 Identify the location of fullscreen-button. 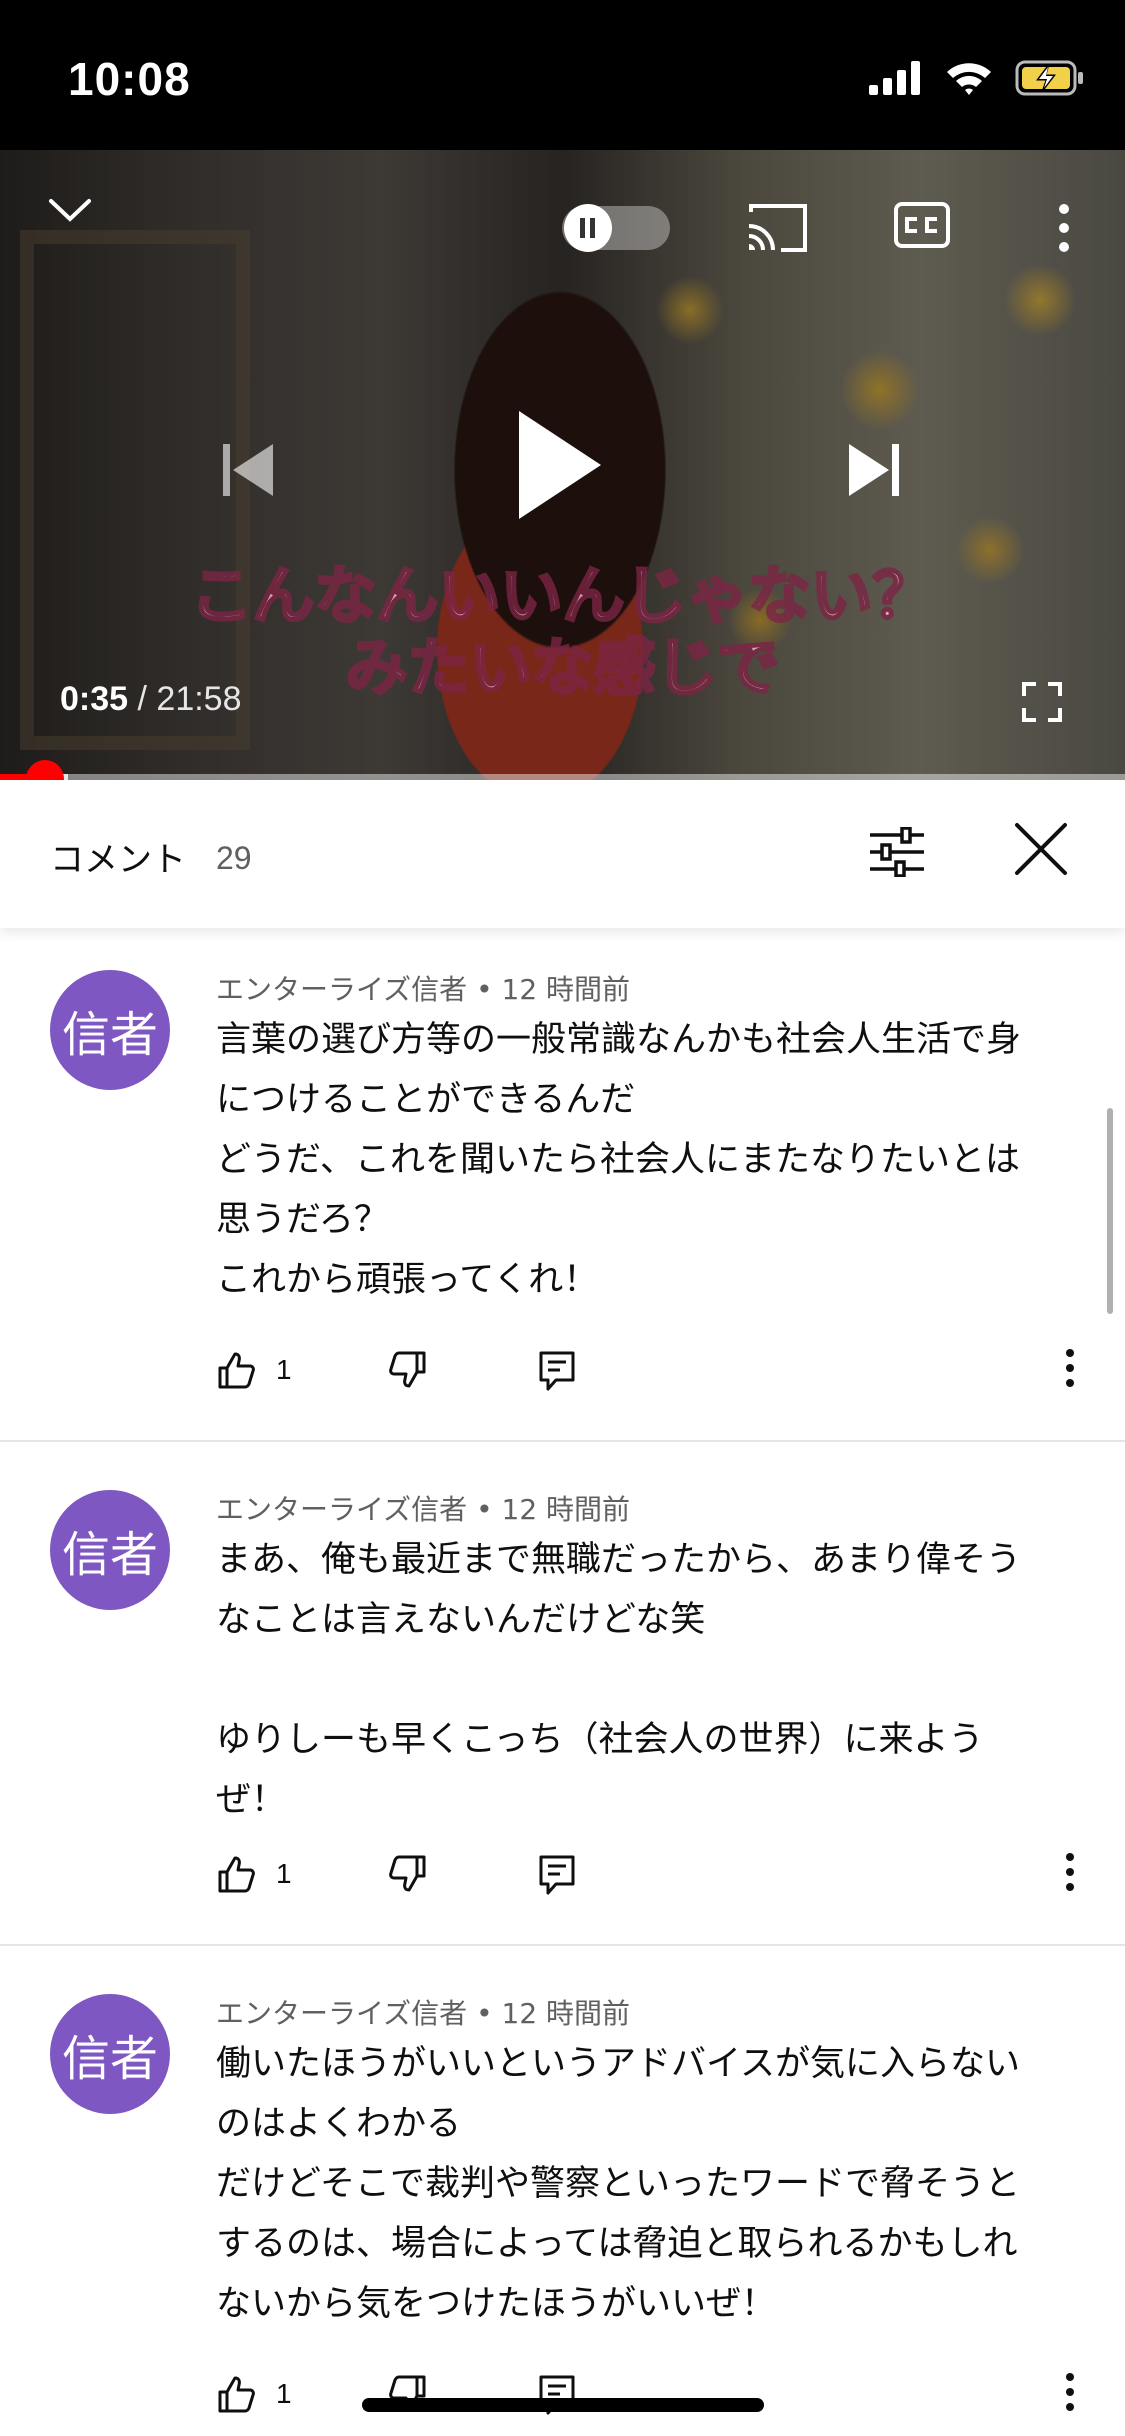
(1042, 702).